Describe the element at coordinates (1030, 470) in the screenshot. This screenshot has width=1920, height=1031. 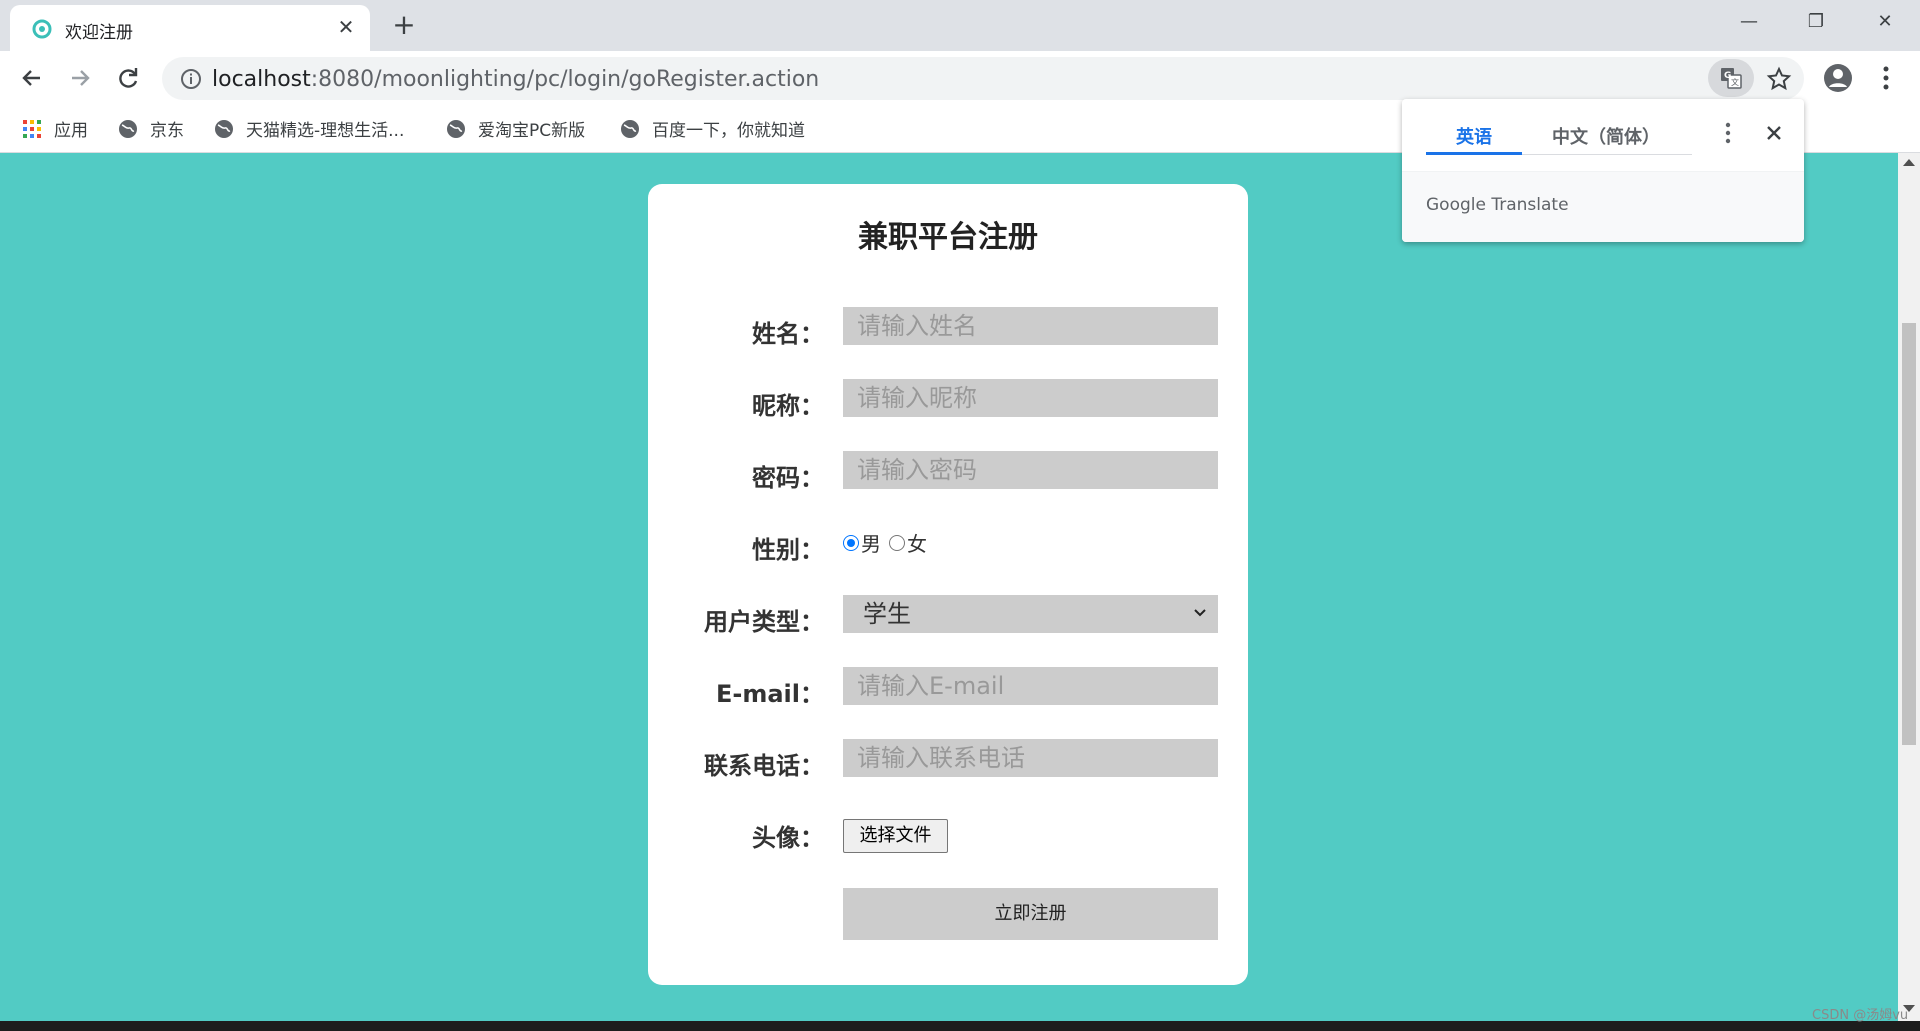
I see `password-input` at that location.